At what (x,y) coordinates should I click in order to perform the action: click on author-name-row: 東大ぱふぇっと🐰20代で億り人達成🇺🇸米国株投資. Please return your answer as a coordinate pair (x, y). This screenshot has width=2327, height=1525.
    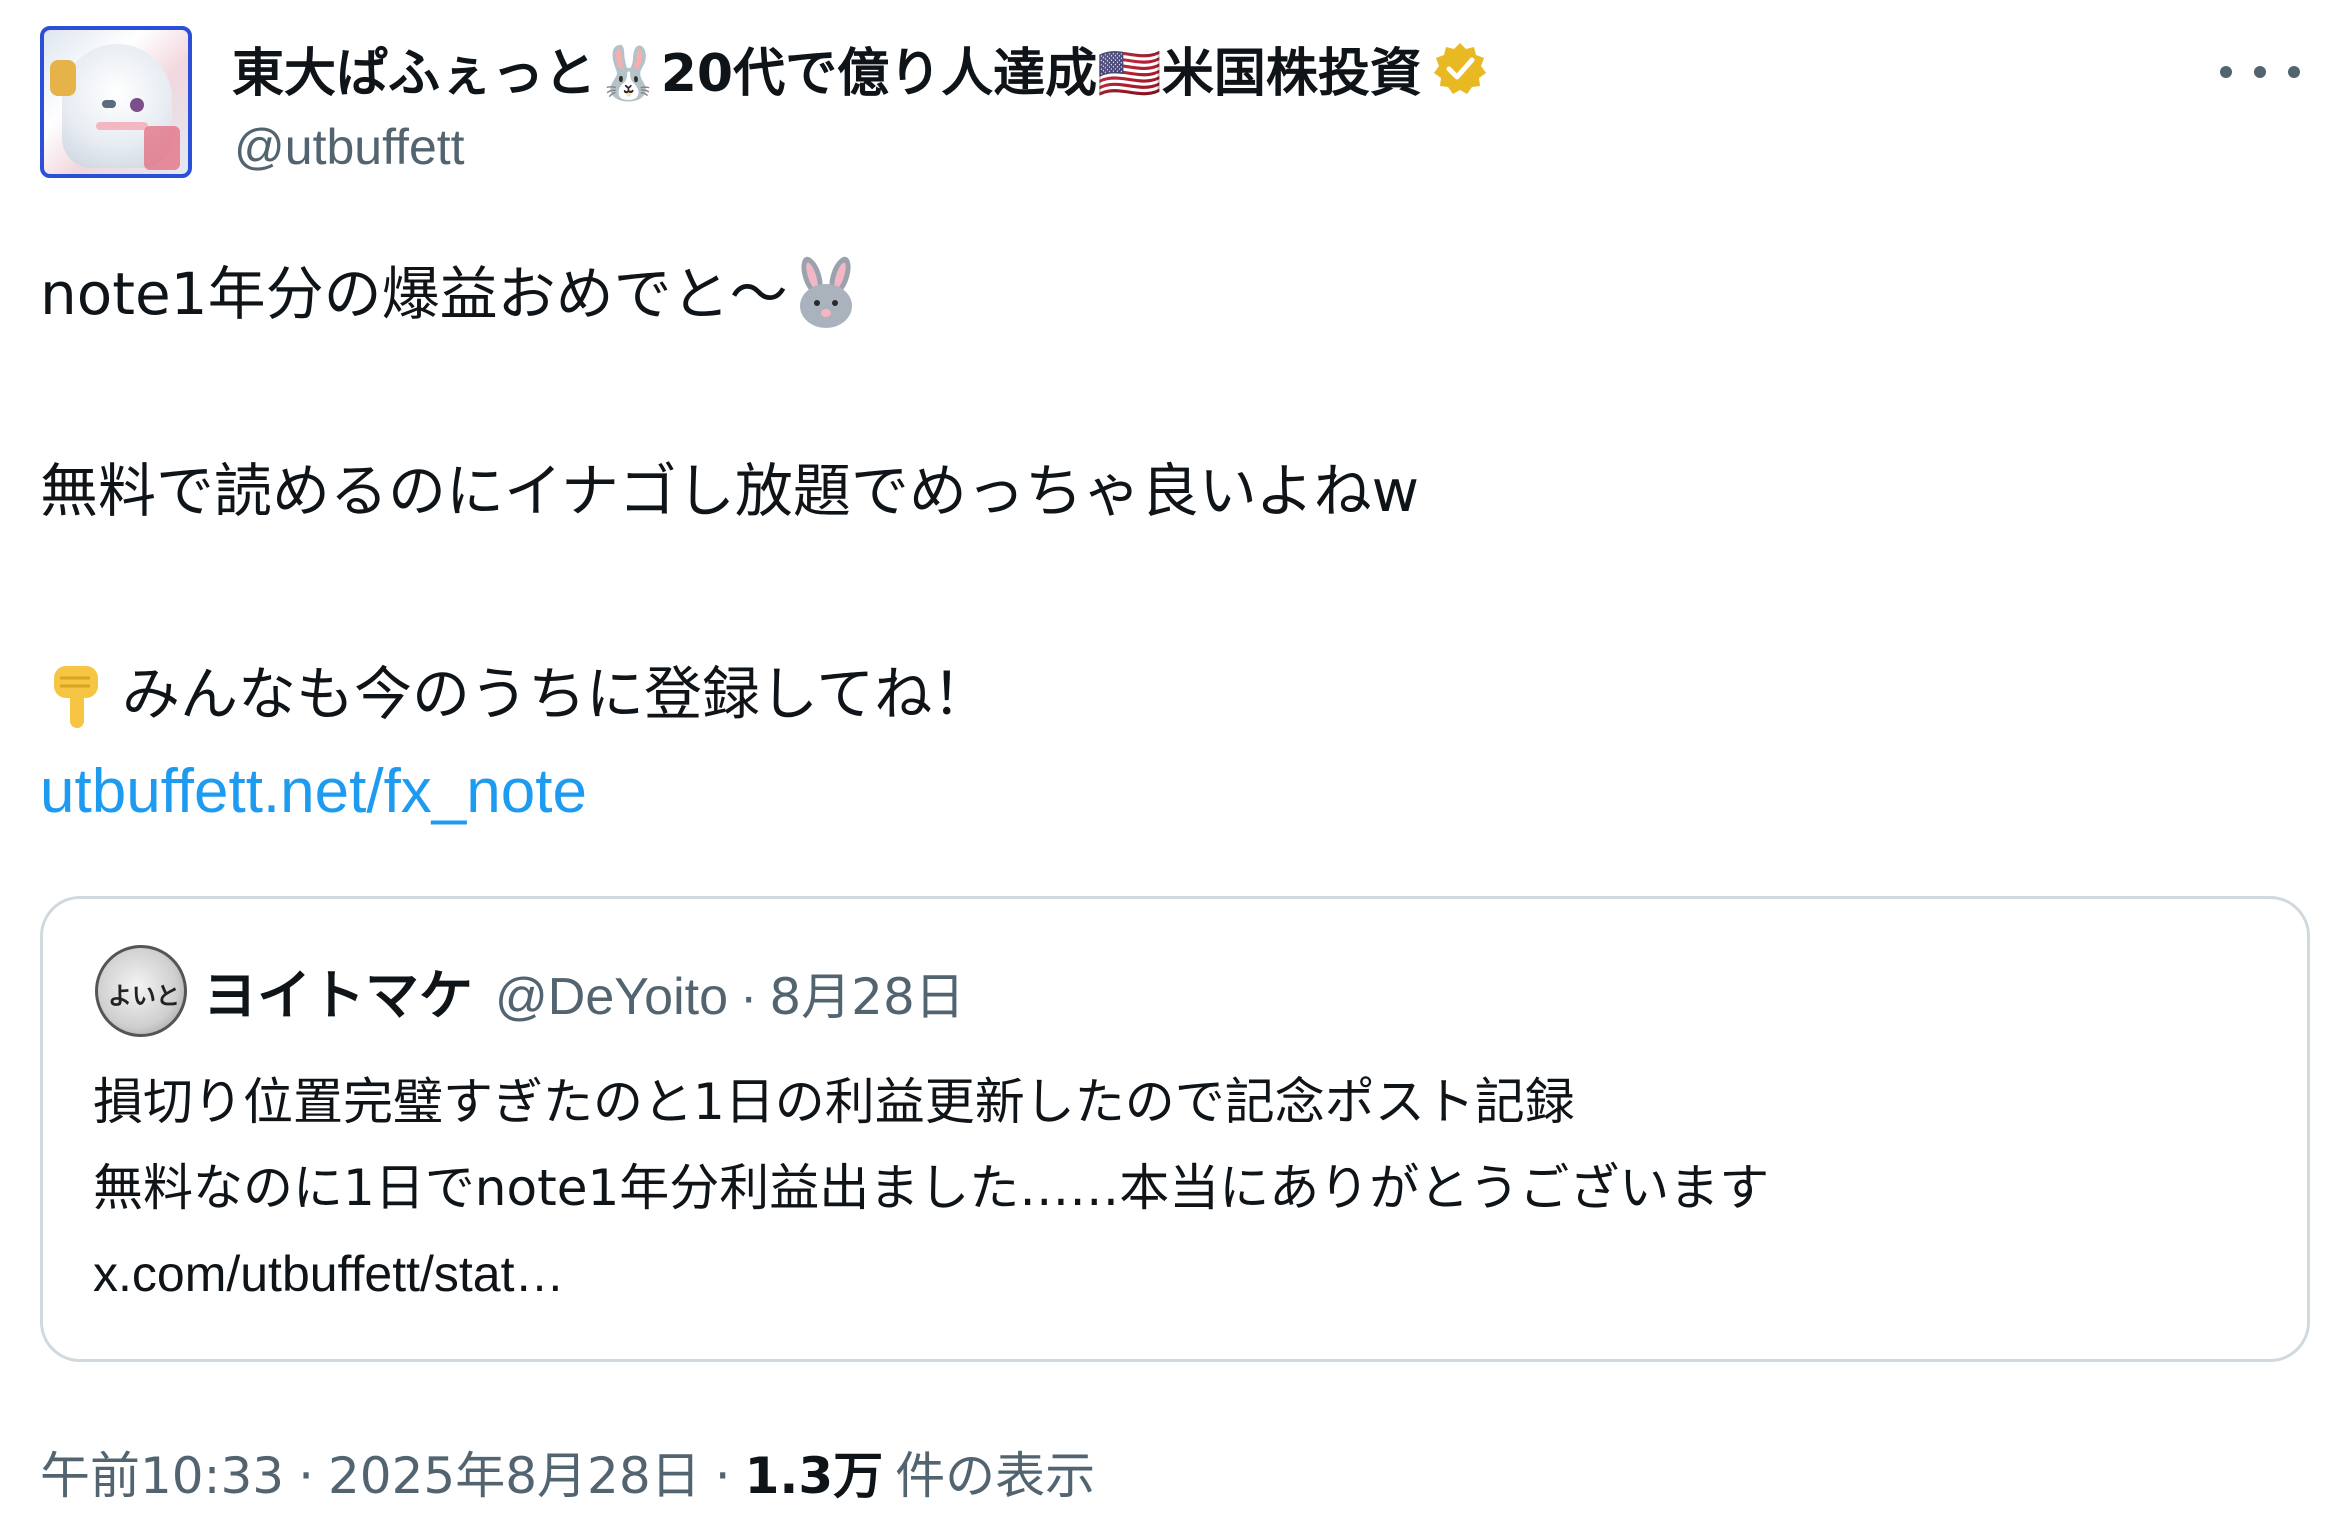
    Looking at the image, I should click on (860, 68).